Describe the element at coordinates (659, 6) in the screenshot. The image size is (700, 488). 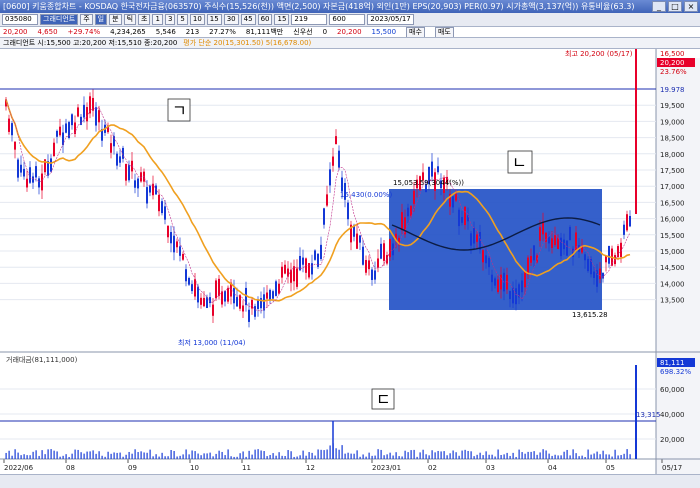
I see `minimize-button: _` at that location.